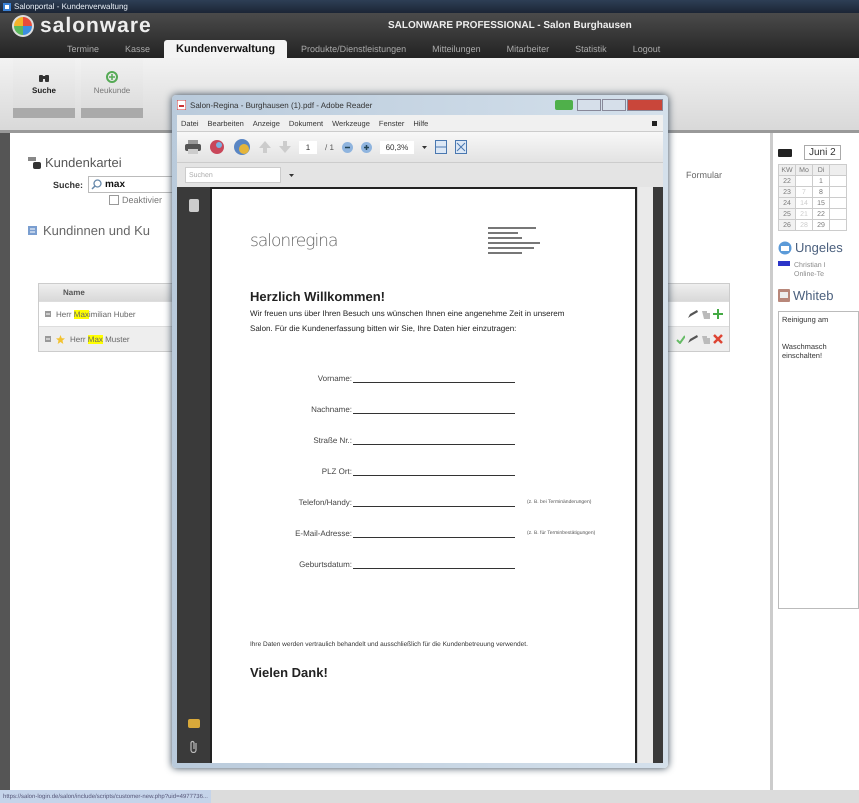  Describe the element at coordinates (96, 26) in the screenshot. I see `logo-text: salonware` at that location.